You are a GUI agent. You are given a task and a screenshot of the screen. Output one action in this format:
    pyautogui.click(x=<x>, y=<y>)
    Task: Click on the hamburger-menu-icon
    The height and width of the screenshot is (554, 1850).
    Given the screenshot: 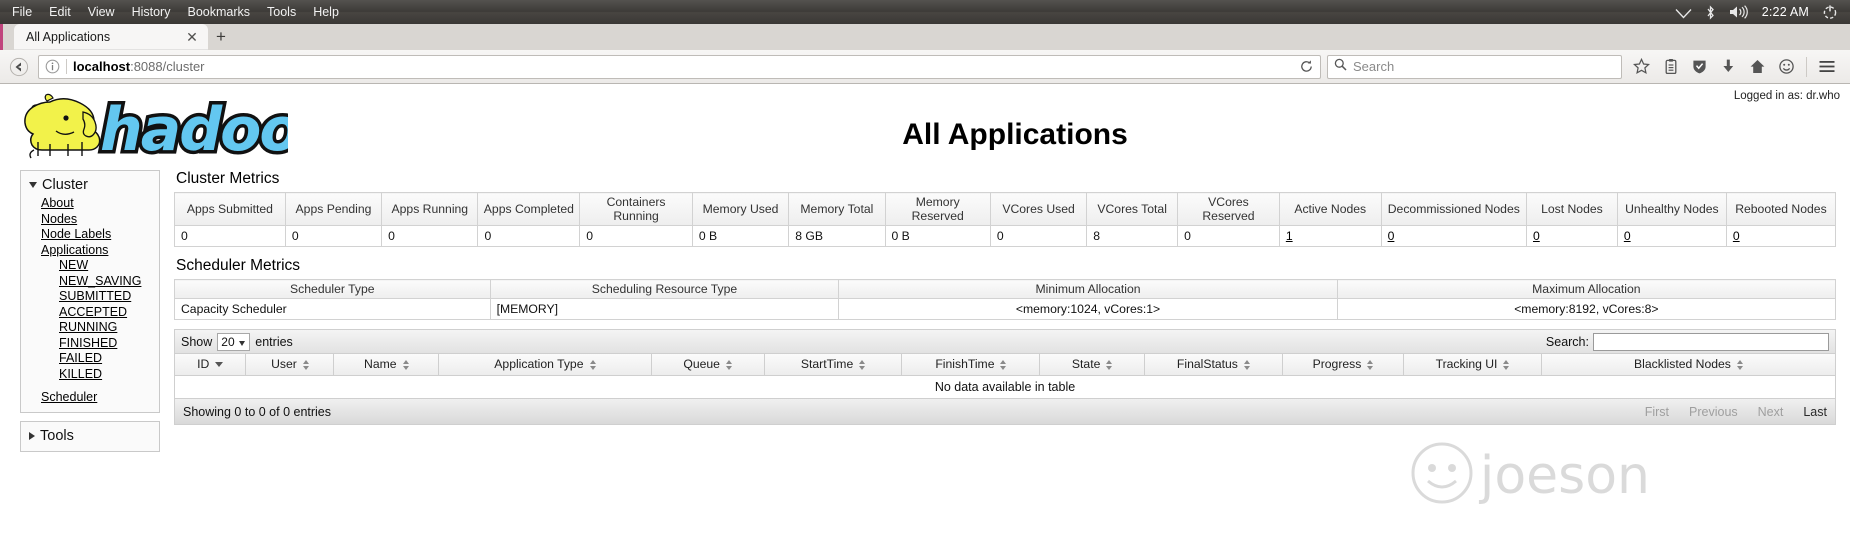 What is the action you would take?
    pyautogui.click(x=1826, y=66)
    